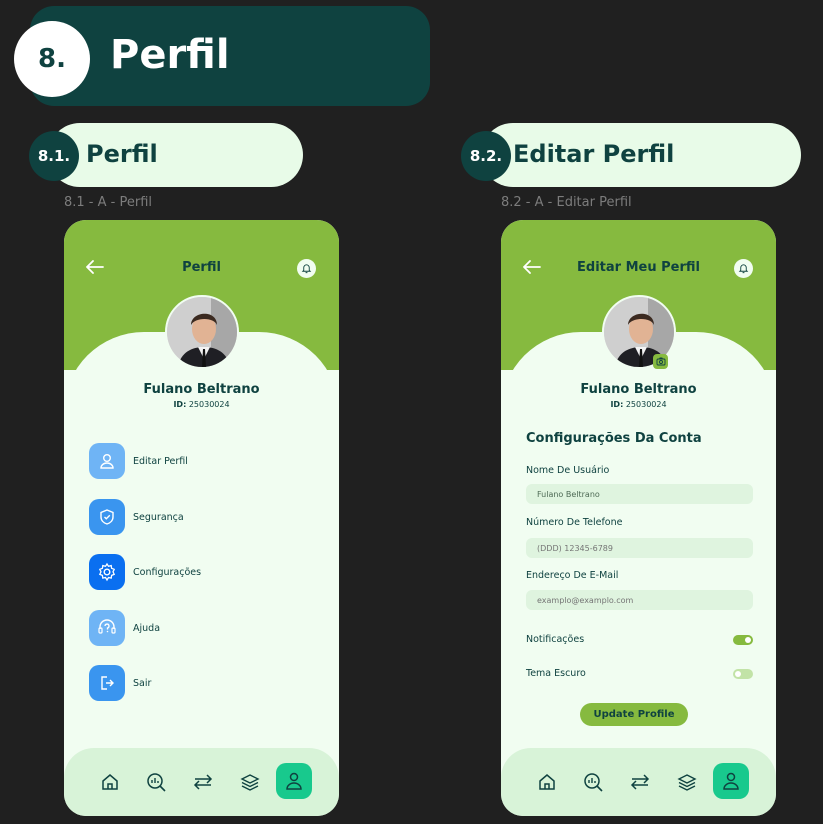 This screenshot has height=824, width=823. Describe the element at coordinates (743, 640) in the screenshot. I see `notifications-toggle` at that location.